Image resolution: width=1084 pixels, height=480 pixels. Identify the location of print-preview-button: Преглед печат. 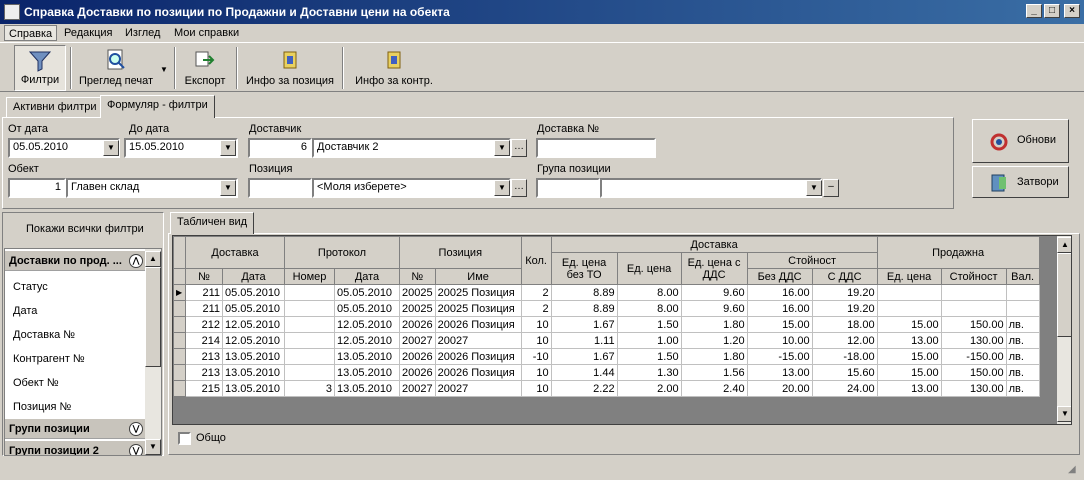
(116, 68).